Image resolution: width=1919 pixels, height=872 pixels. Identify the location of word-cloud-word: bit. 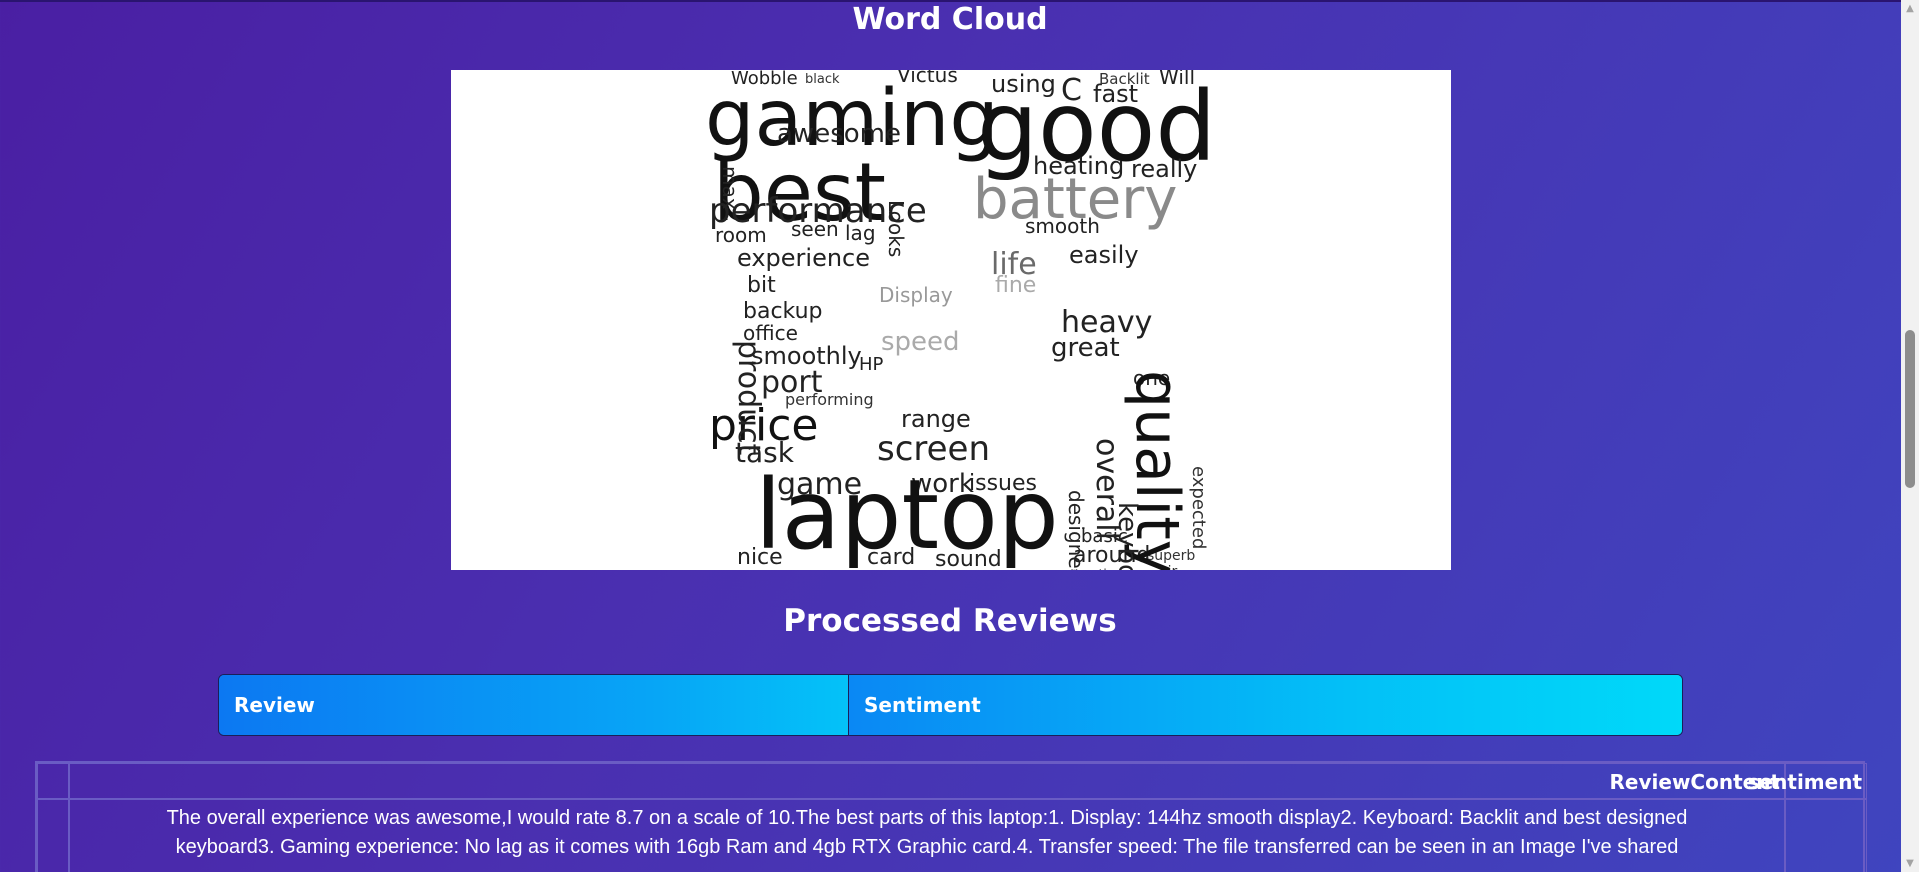
(761, 285).